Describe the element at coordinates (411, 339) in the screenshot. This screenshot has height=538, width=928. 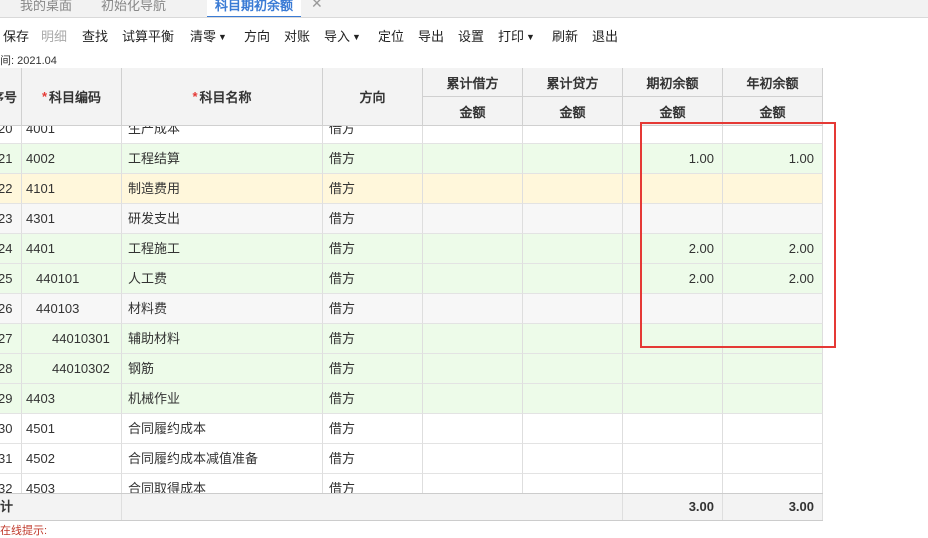
I see `table-row: 2744010301辅助材料借方` at that location.